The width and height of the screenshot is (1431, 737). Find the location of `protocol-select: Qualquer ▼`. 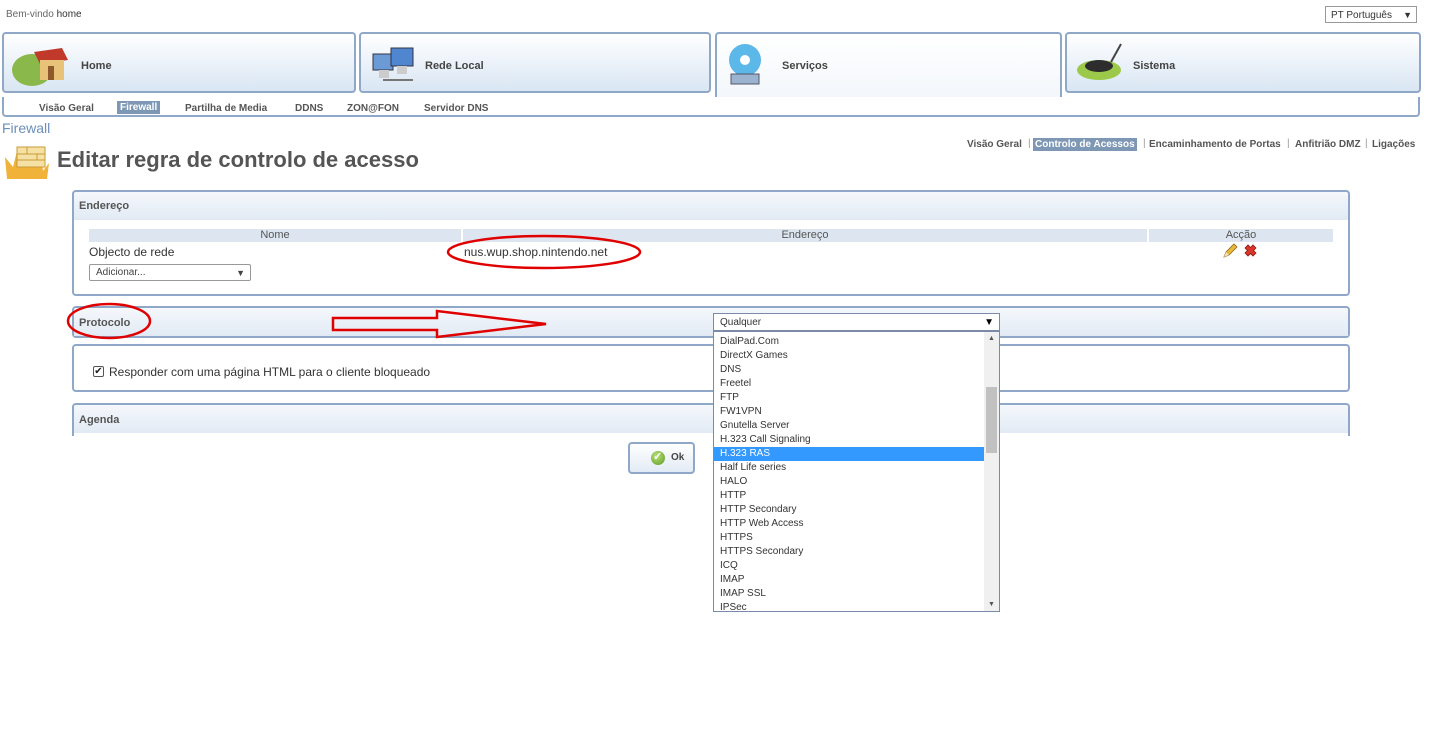

protocol-select: Qualquer ▼ is located at coordinates (856, 322).